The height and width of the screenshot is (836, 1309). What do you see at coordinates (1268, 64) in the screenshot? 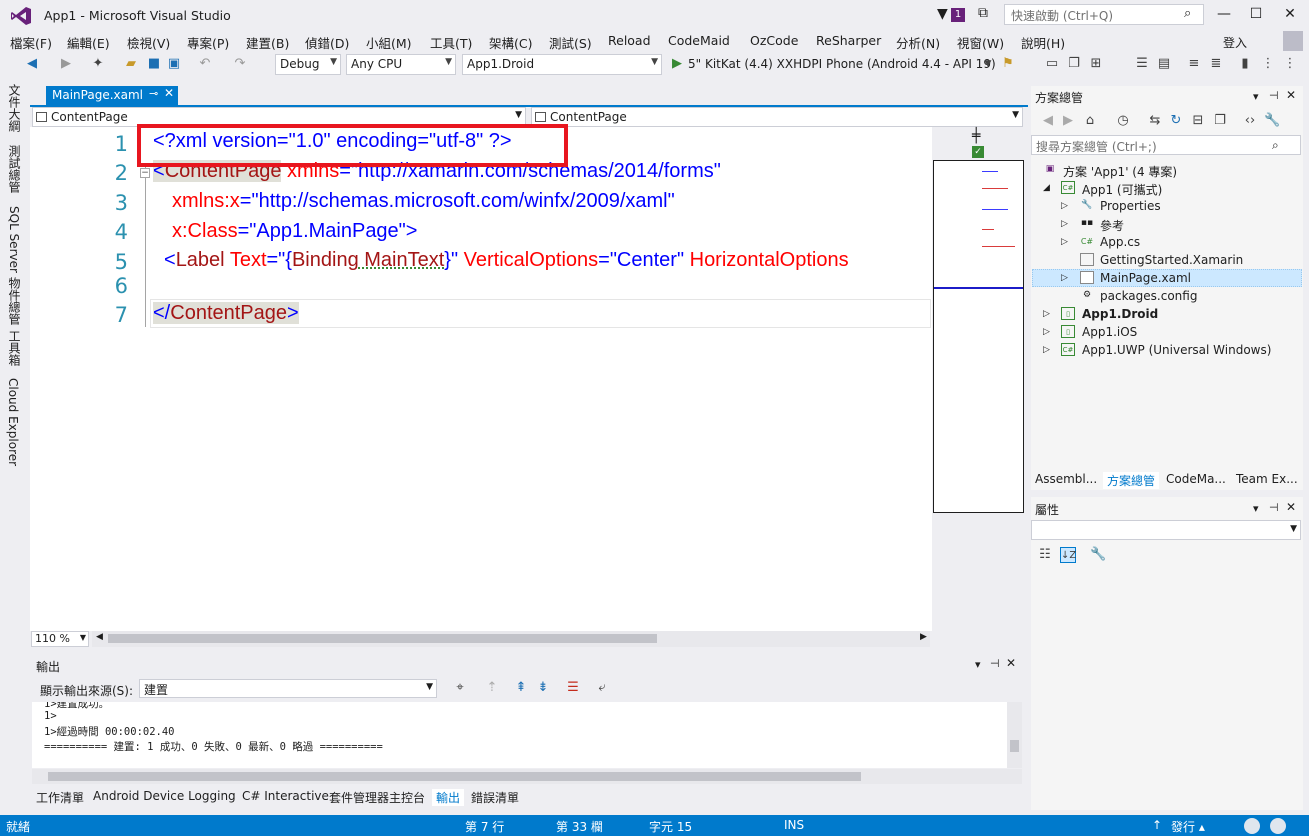
I see `prev-bookmark-icon: ⋮` at bounding box center [1268, 64].